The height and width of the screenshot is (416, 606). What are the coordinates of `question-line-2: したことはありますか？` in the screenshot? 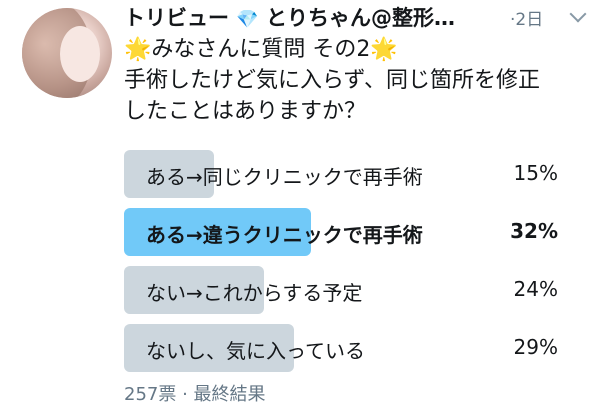 It's located at (245, 111).